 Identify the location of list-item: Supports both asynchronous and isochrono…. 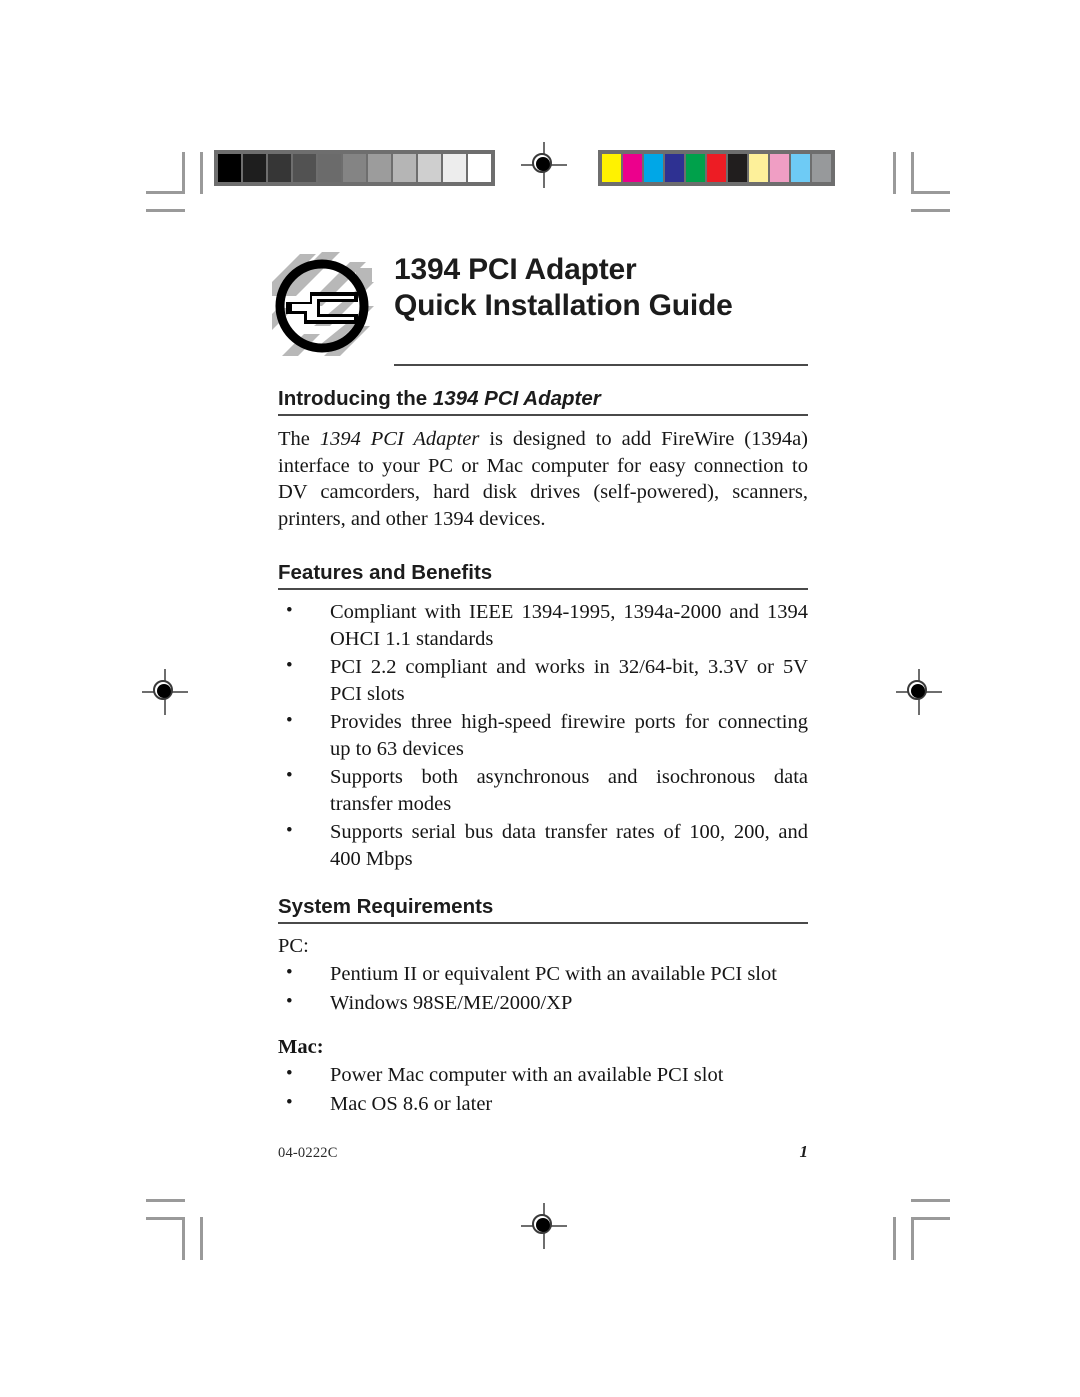
(543, 790).